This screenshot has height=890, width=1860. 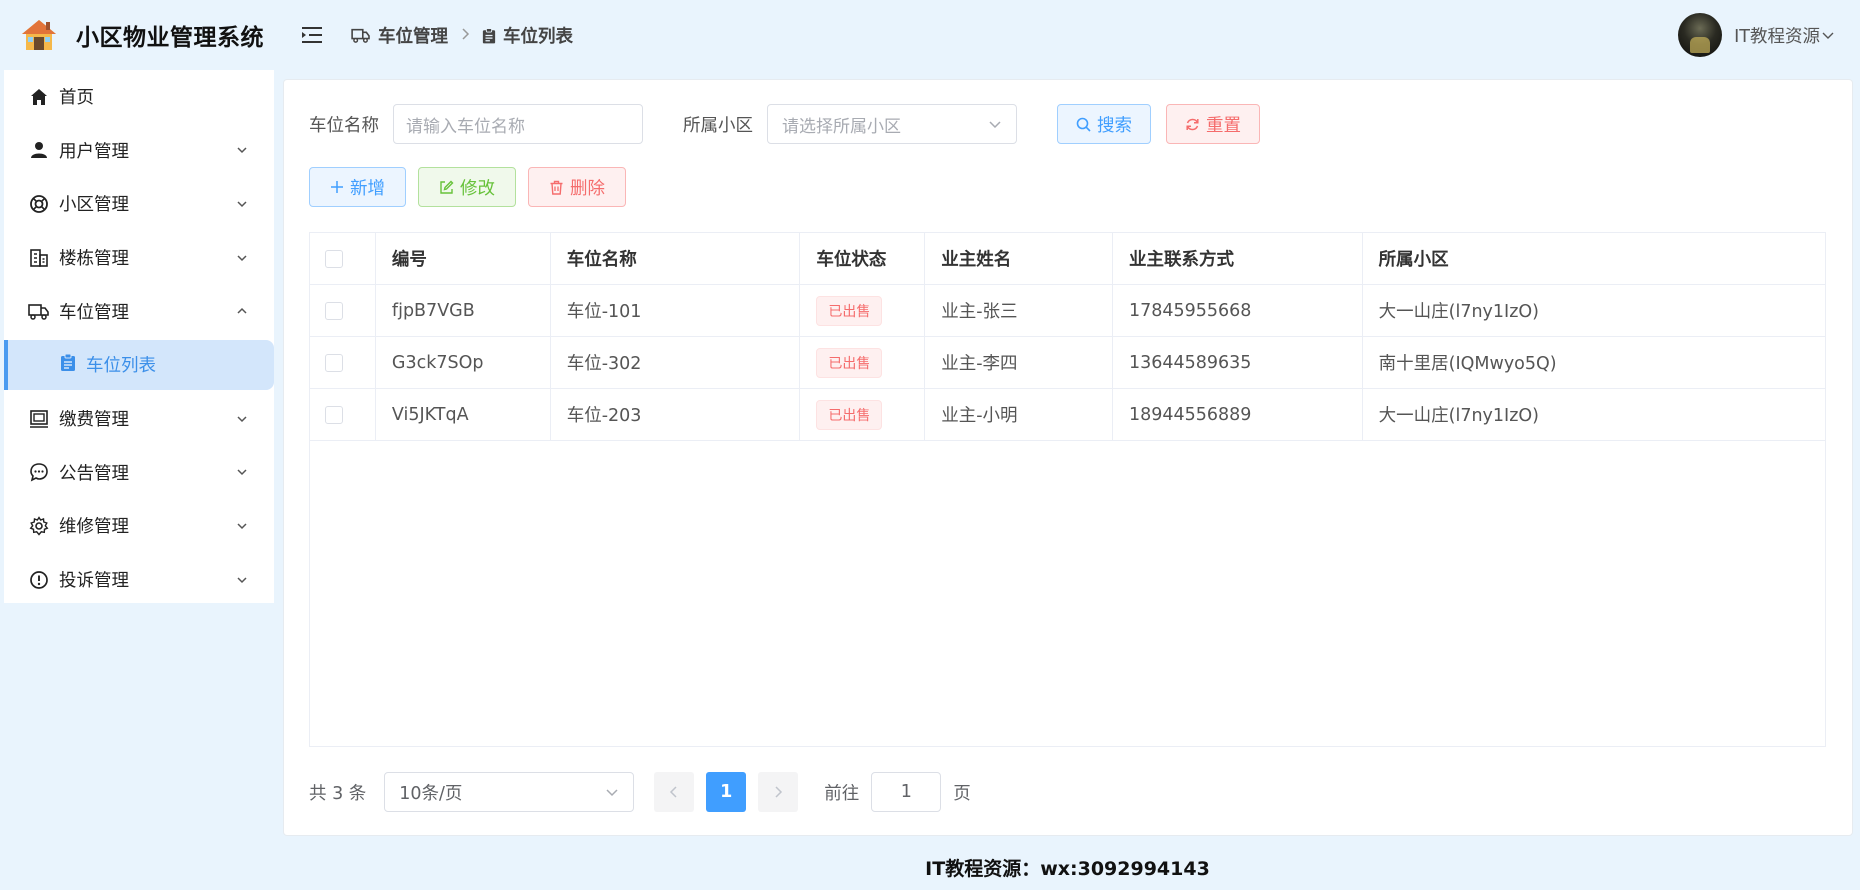 I want to click on search-form: 车位名称 请输入车位名称 所属小区 请选择所属小区 搜索 重置, so click(x=784, y=124).